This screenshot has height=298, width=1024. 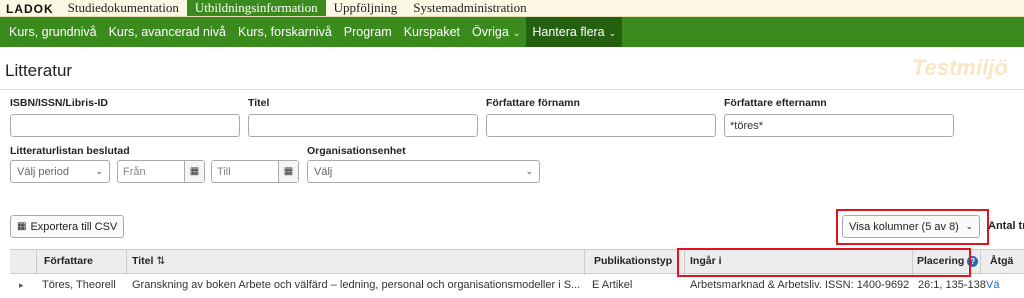 What do you see at coordinates (22, 226) in the screenshot?
I see `table-icon: ▦` at bounding box center [22, 226].